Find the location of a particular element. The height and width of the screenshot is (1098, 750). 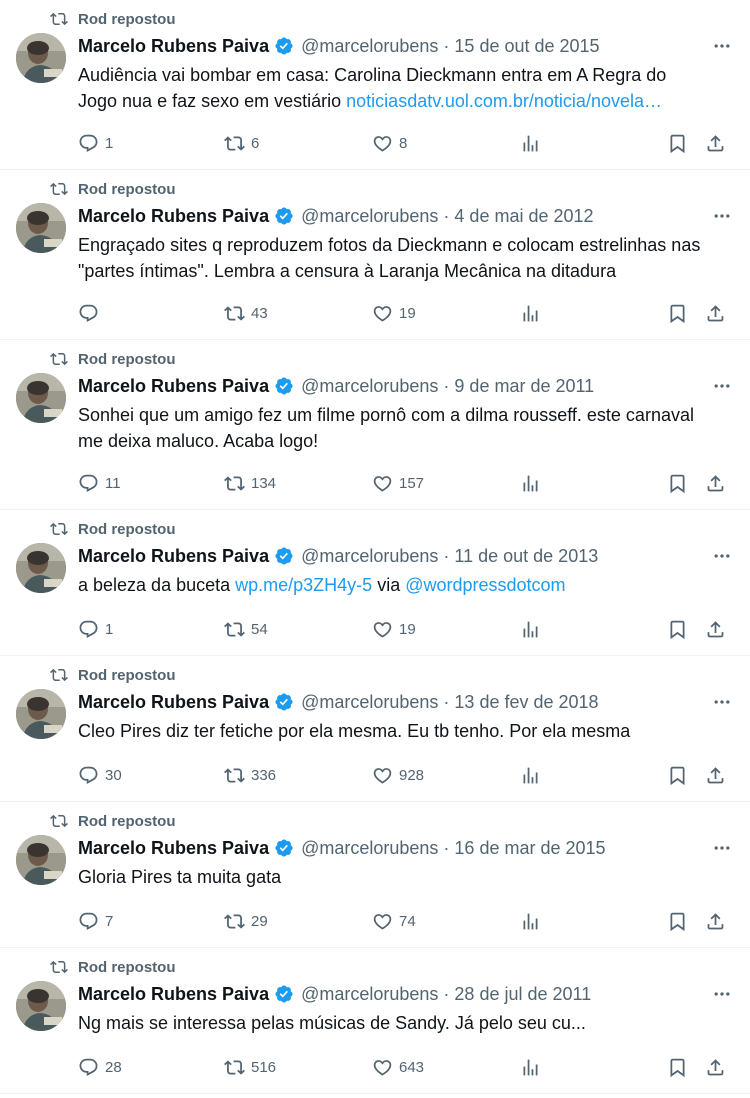

views-icon is located at coordinates (530, 143).